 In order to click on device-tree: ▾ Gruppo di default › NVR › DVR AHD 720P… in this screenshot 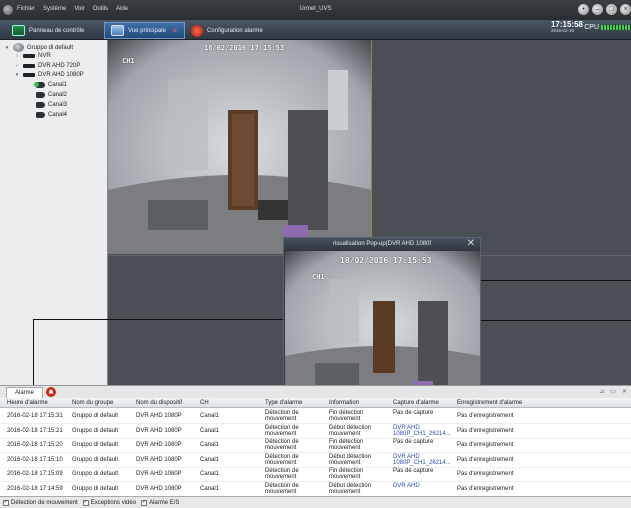, I will do `click(54, 212)`.